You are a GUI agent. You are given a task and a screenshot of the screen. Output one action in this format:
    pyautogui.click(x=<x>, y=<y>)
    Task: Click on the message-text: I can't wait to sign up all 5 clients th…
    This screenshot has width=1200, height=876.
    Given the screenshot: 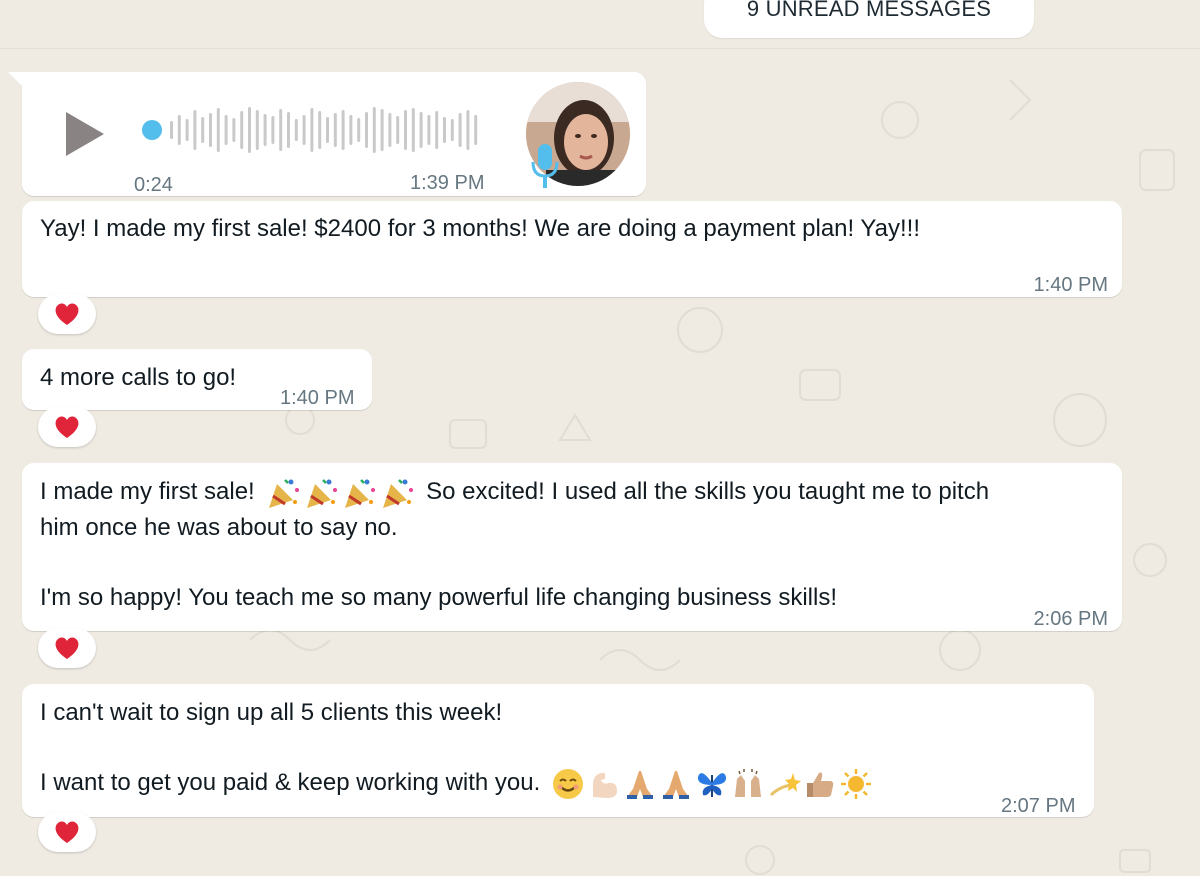 What is the action you would take?
    pyautogui.click(x=458, y=748)
    